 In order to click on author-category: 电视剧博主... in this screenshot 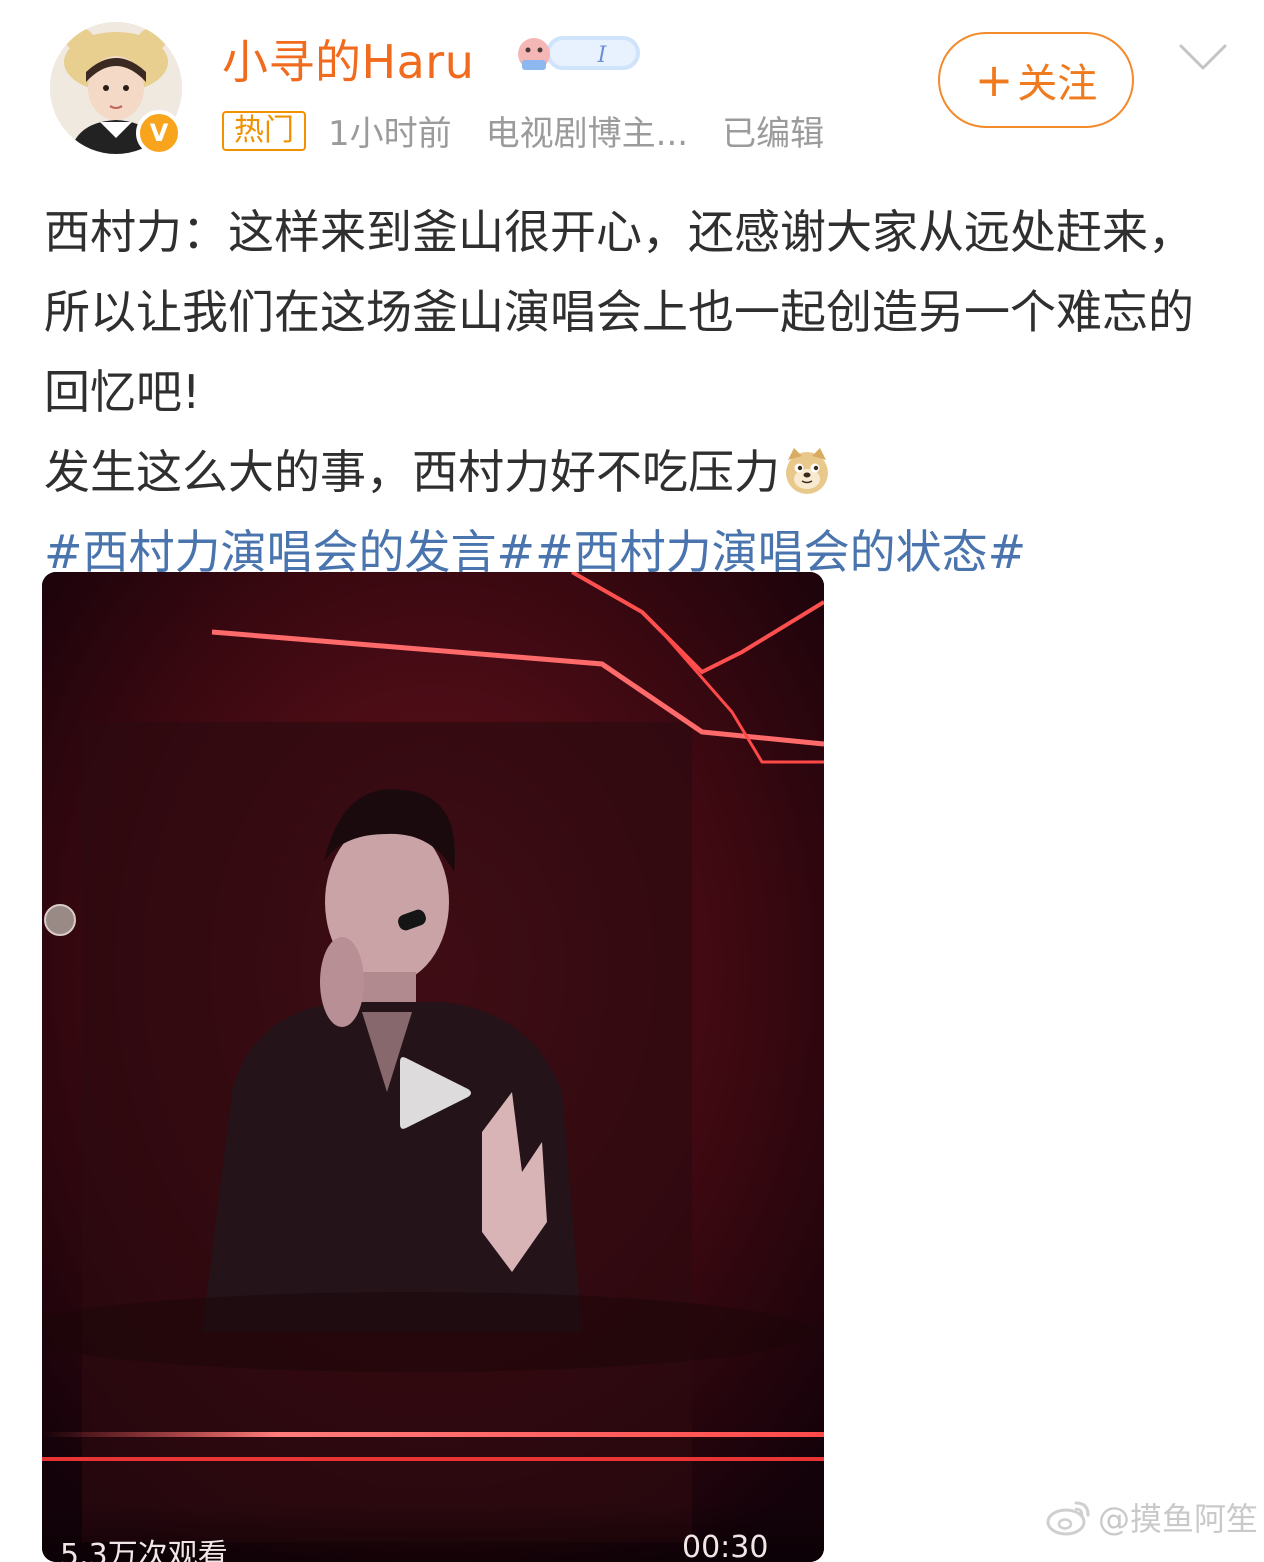, I will do `click(587, 130)`.